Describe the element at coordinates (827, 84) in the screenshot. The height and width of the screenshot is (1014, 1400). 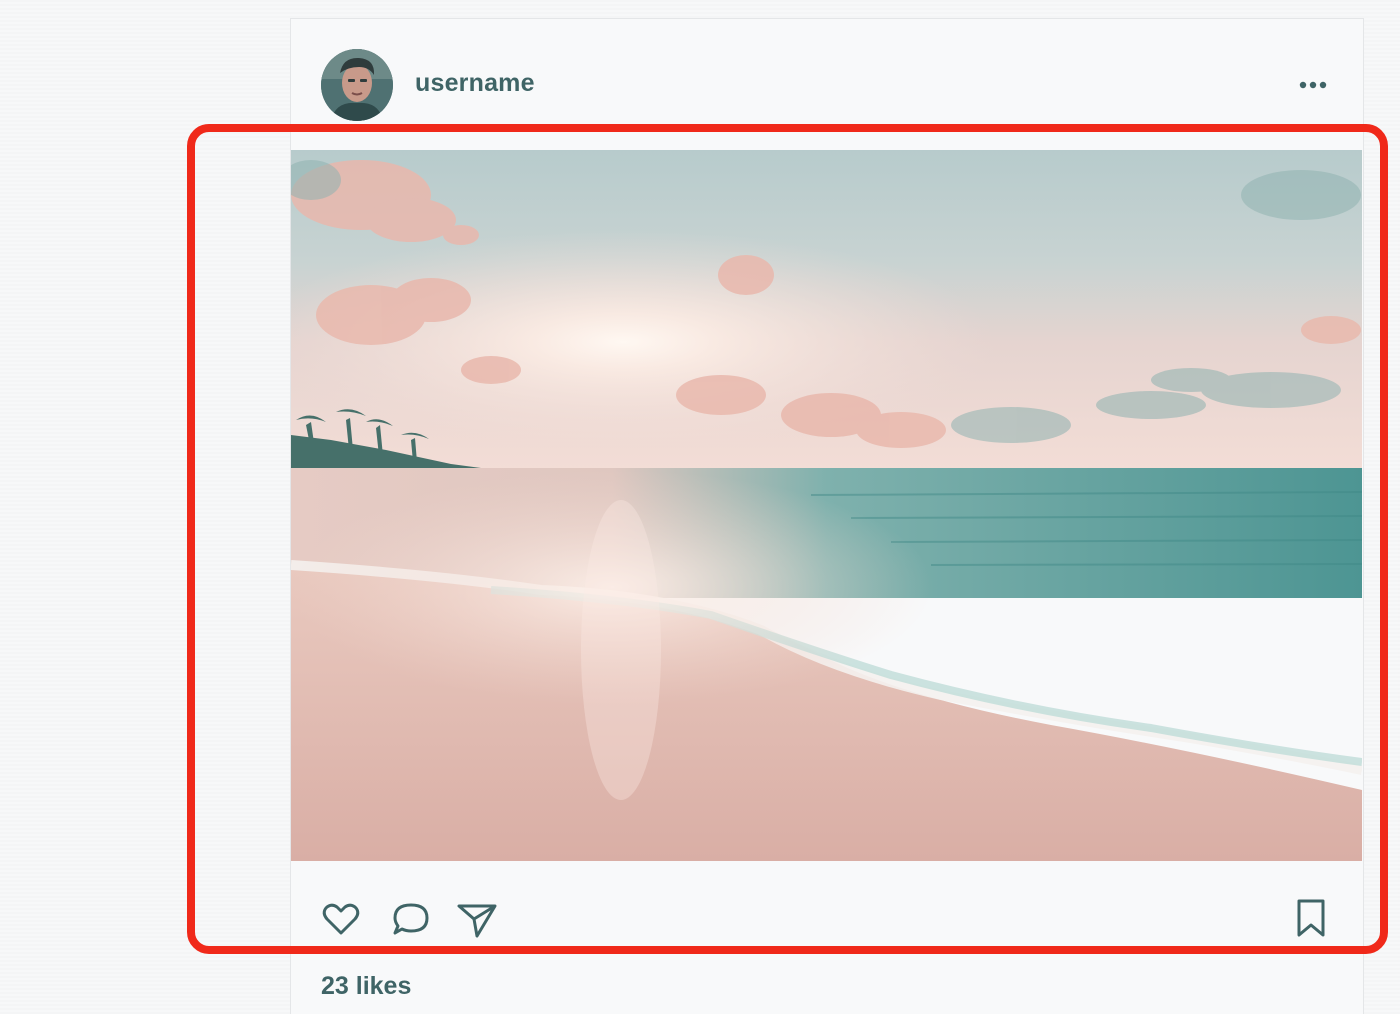
I see `post-header: username` at that location.